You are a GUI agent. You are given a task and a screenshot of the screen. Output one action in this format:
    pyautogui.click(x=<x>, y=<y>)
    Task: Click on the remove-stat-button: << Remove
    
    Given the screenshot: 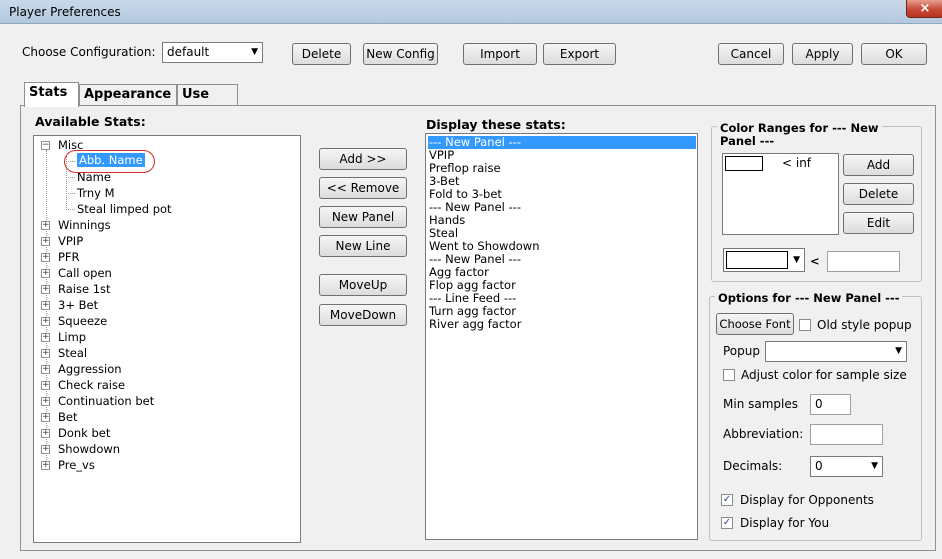 What is the action you would take?
    pyautogui.click(x=363, y=188)
    